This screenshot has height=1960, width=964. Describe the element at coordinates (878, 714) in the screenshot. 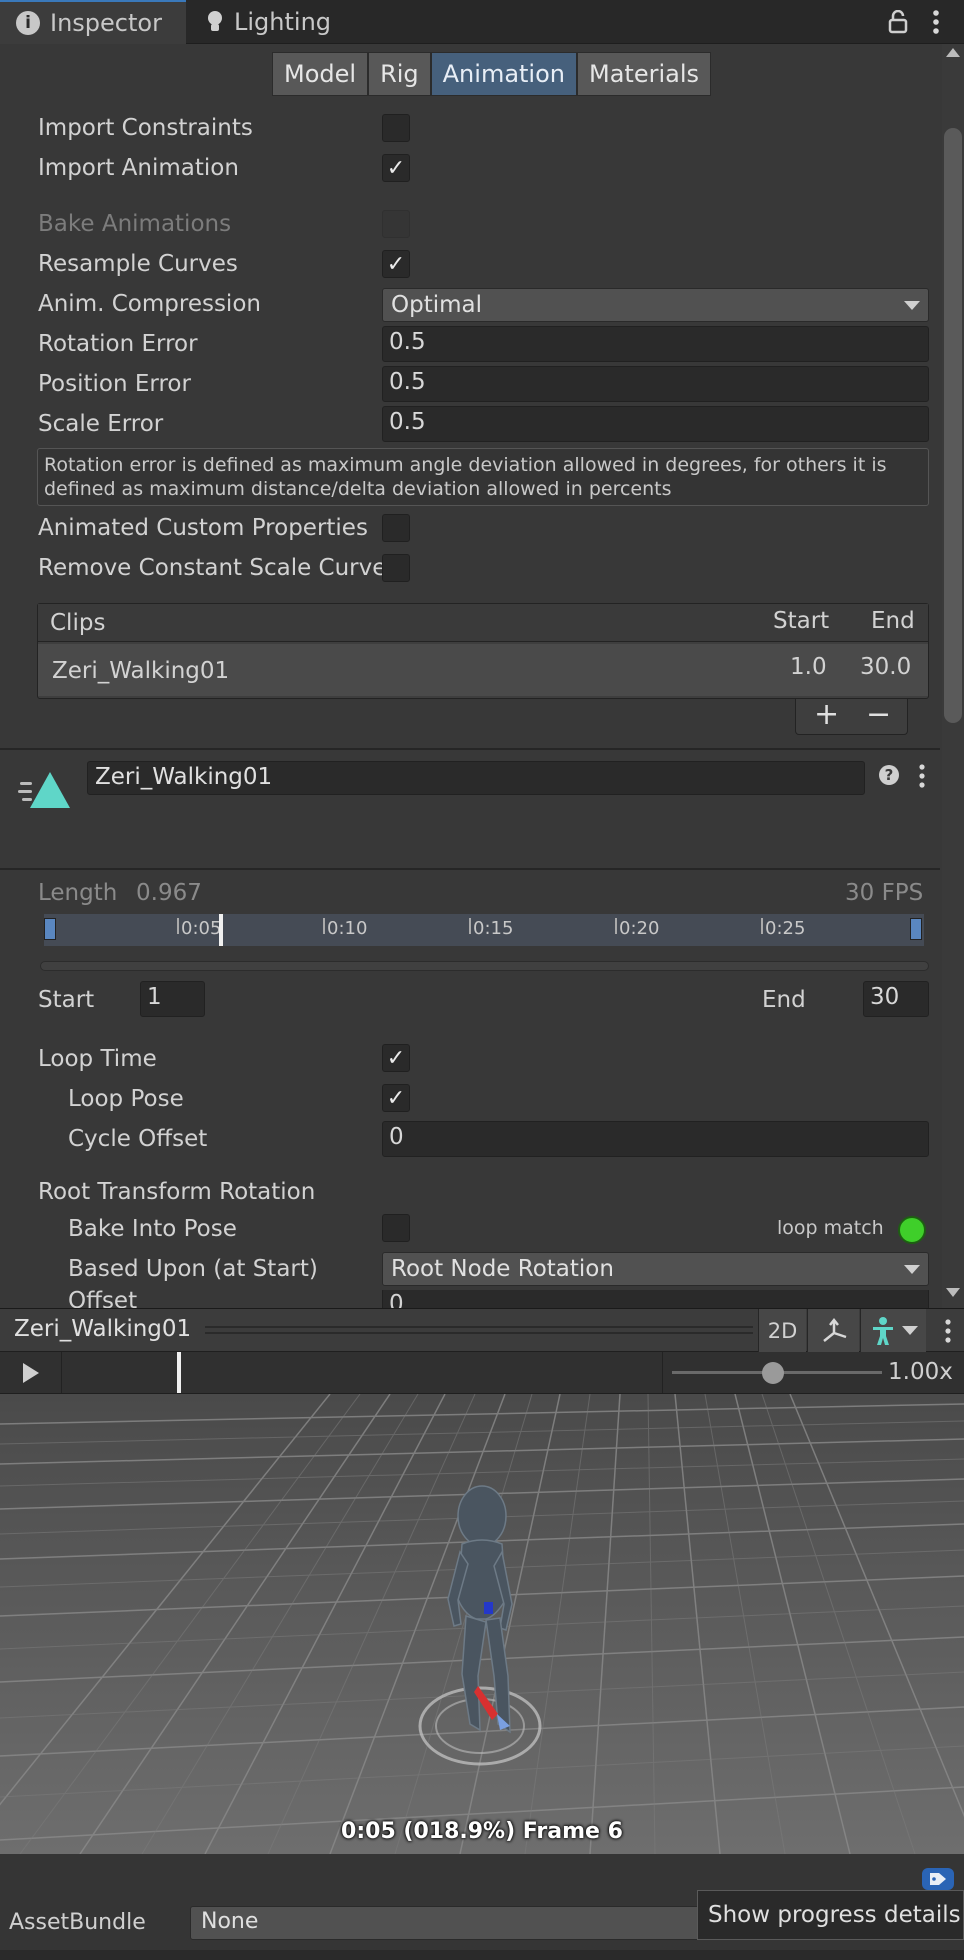

I see `remove-clip-button: −` at that location.